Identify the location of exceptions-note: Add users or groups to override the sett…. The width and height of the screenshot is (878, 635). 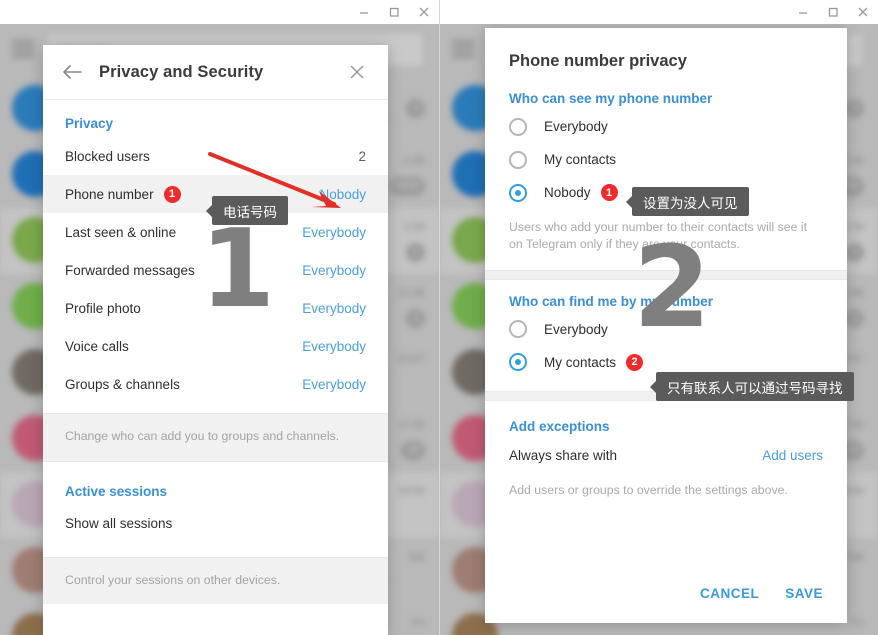
(648, 489).